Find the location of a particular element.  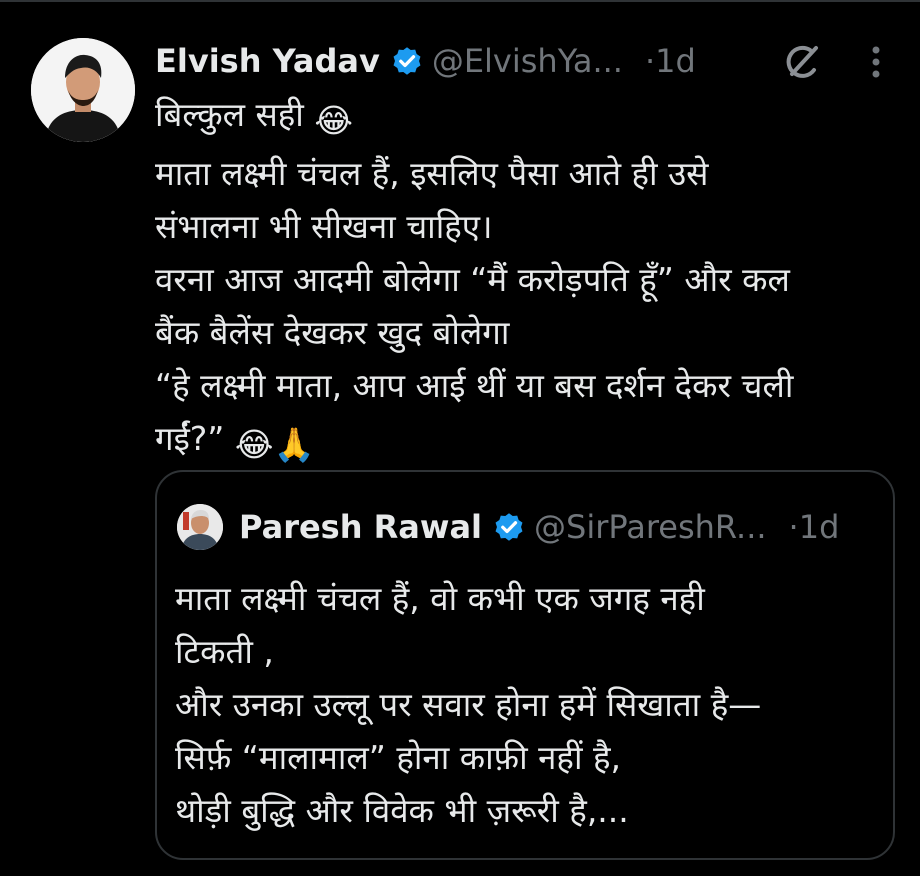

more-options-icon is located at coordinates (876, 62).